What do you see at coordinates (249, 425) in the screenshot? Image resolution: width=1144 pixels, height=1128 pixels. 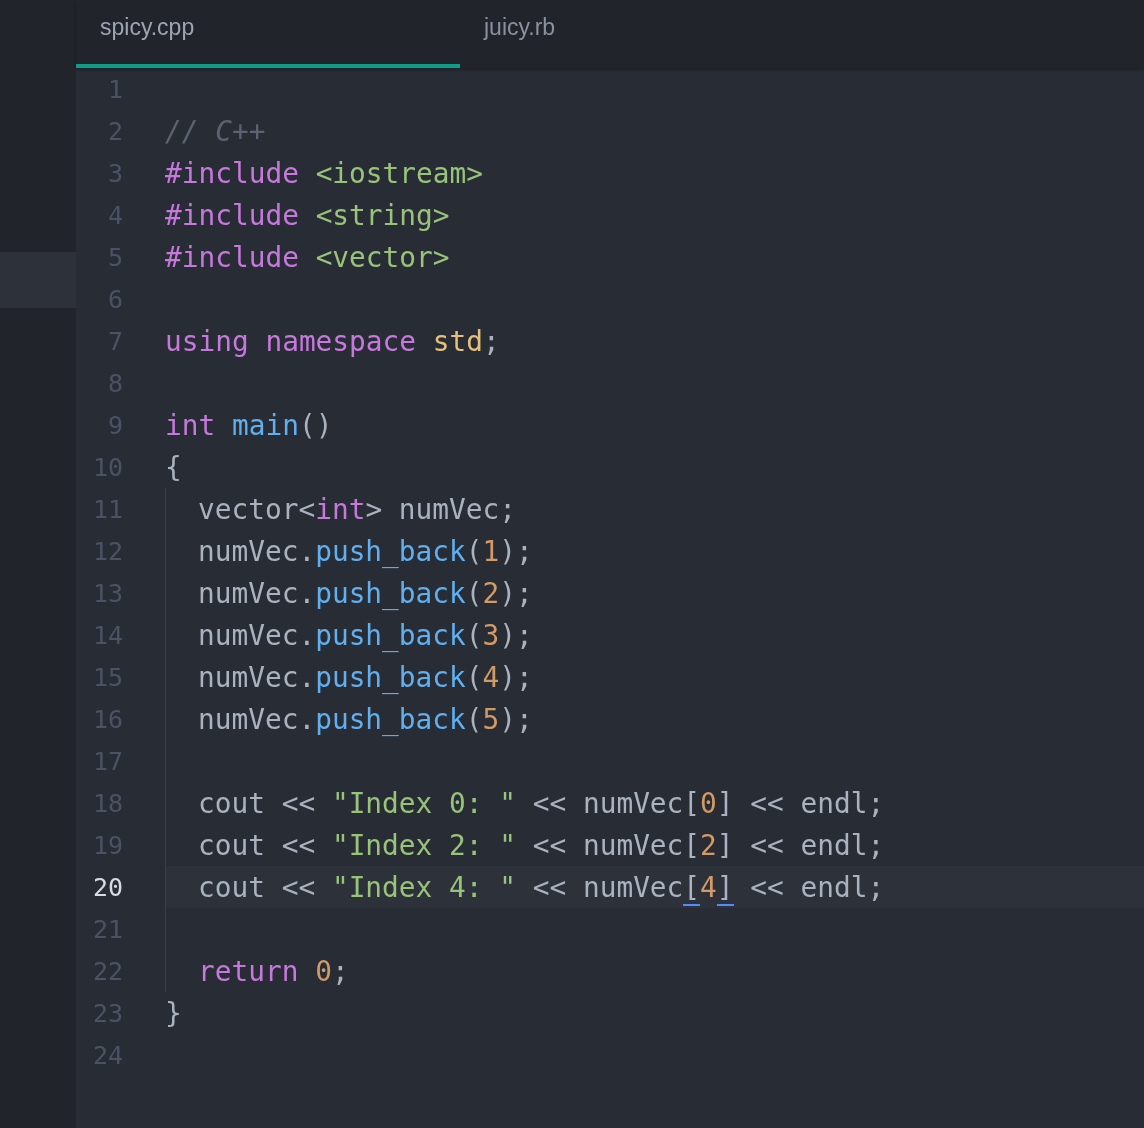 I see `code-line: int main()` at bounding box center [249, 425].